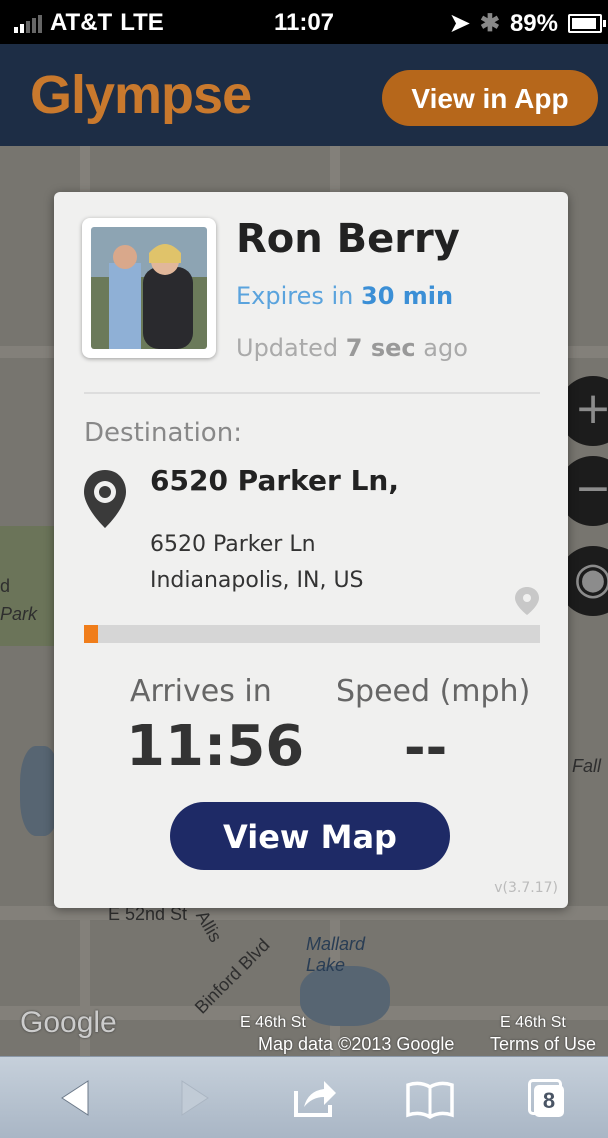 The width and height of the screenshot is (608, 1138). What do you see at coordinates (312, 393) in the screenshot?
I see `divider` at bounding box center [312, 393].